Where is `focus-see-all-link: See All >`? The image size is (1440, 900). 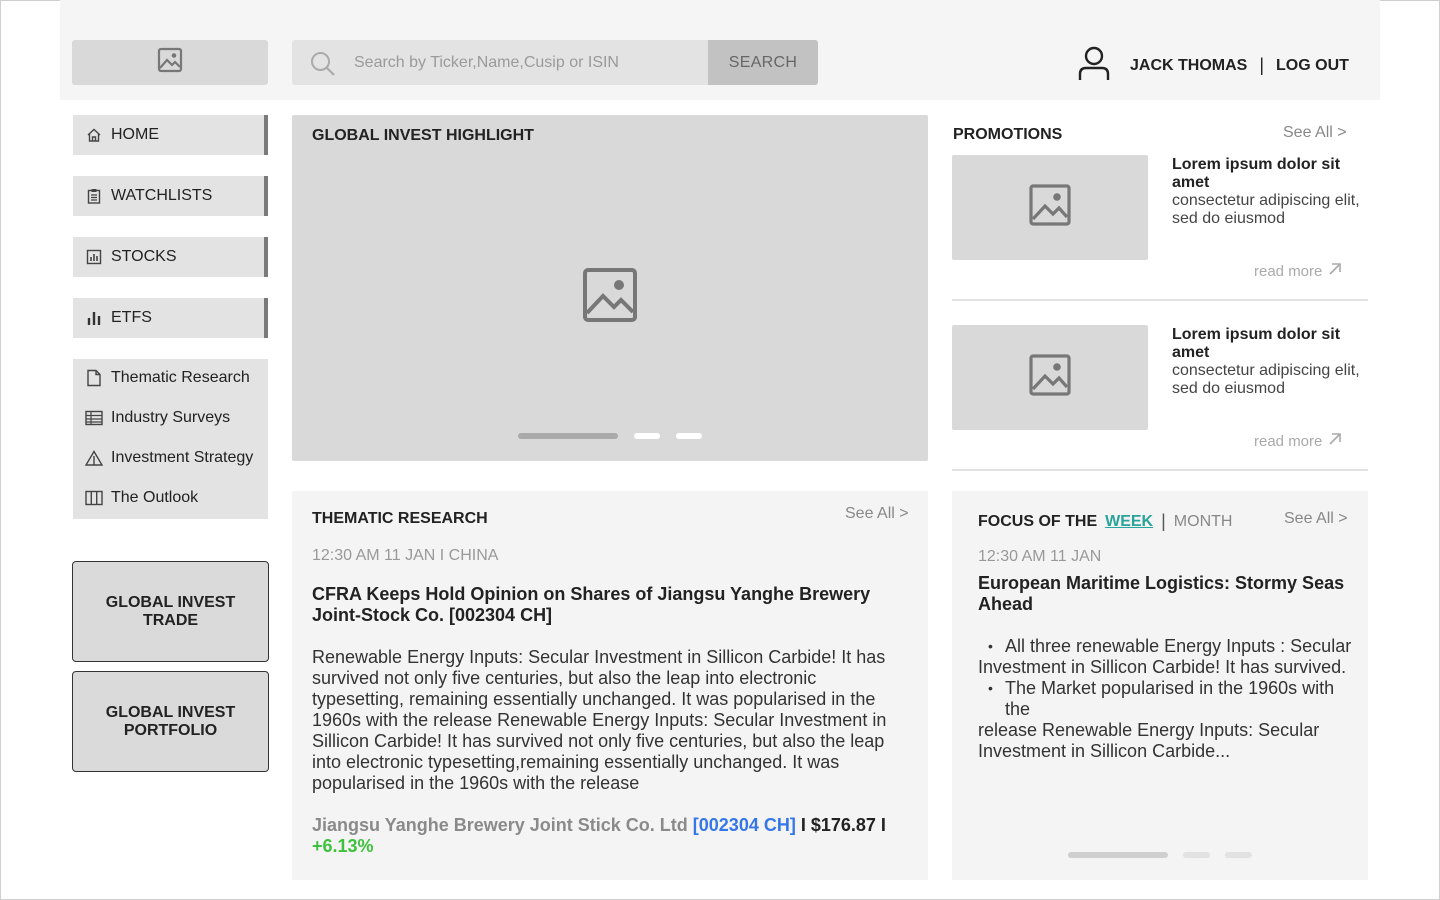 focus-see-all-link: See All > is located at coordinates (1316, 519).